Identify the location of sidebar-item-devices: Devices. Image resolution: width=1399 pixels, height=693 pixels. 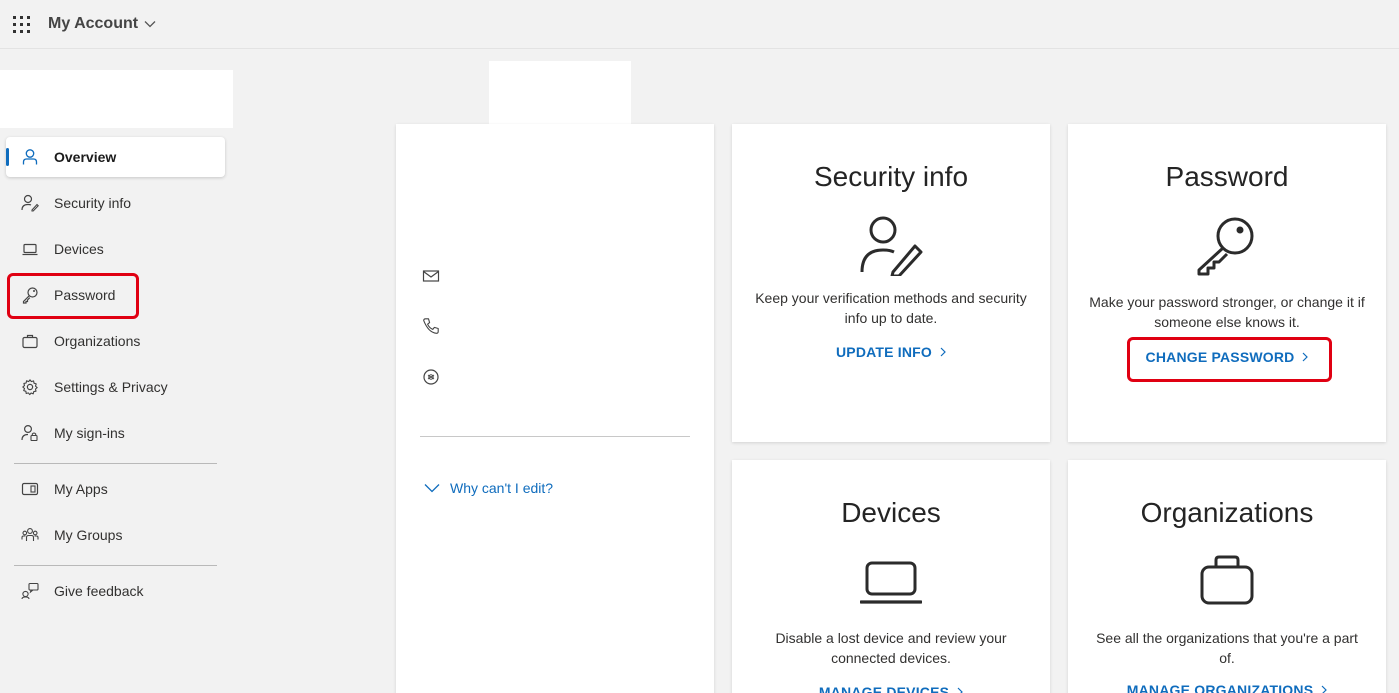
(115, 249).